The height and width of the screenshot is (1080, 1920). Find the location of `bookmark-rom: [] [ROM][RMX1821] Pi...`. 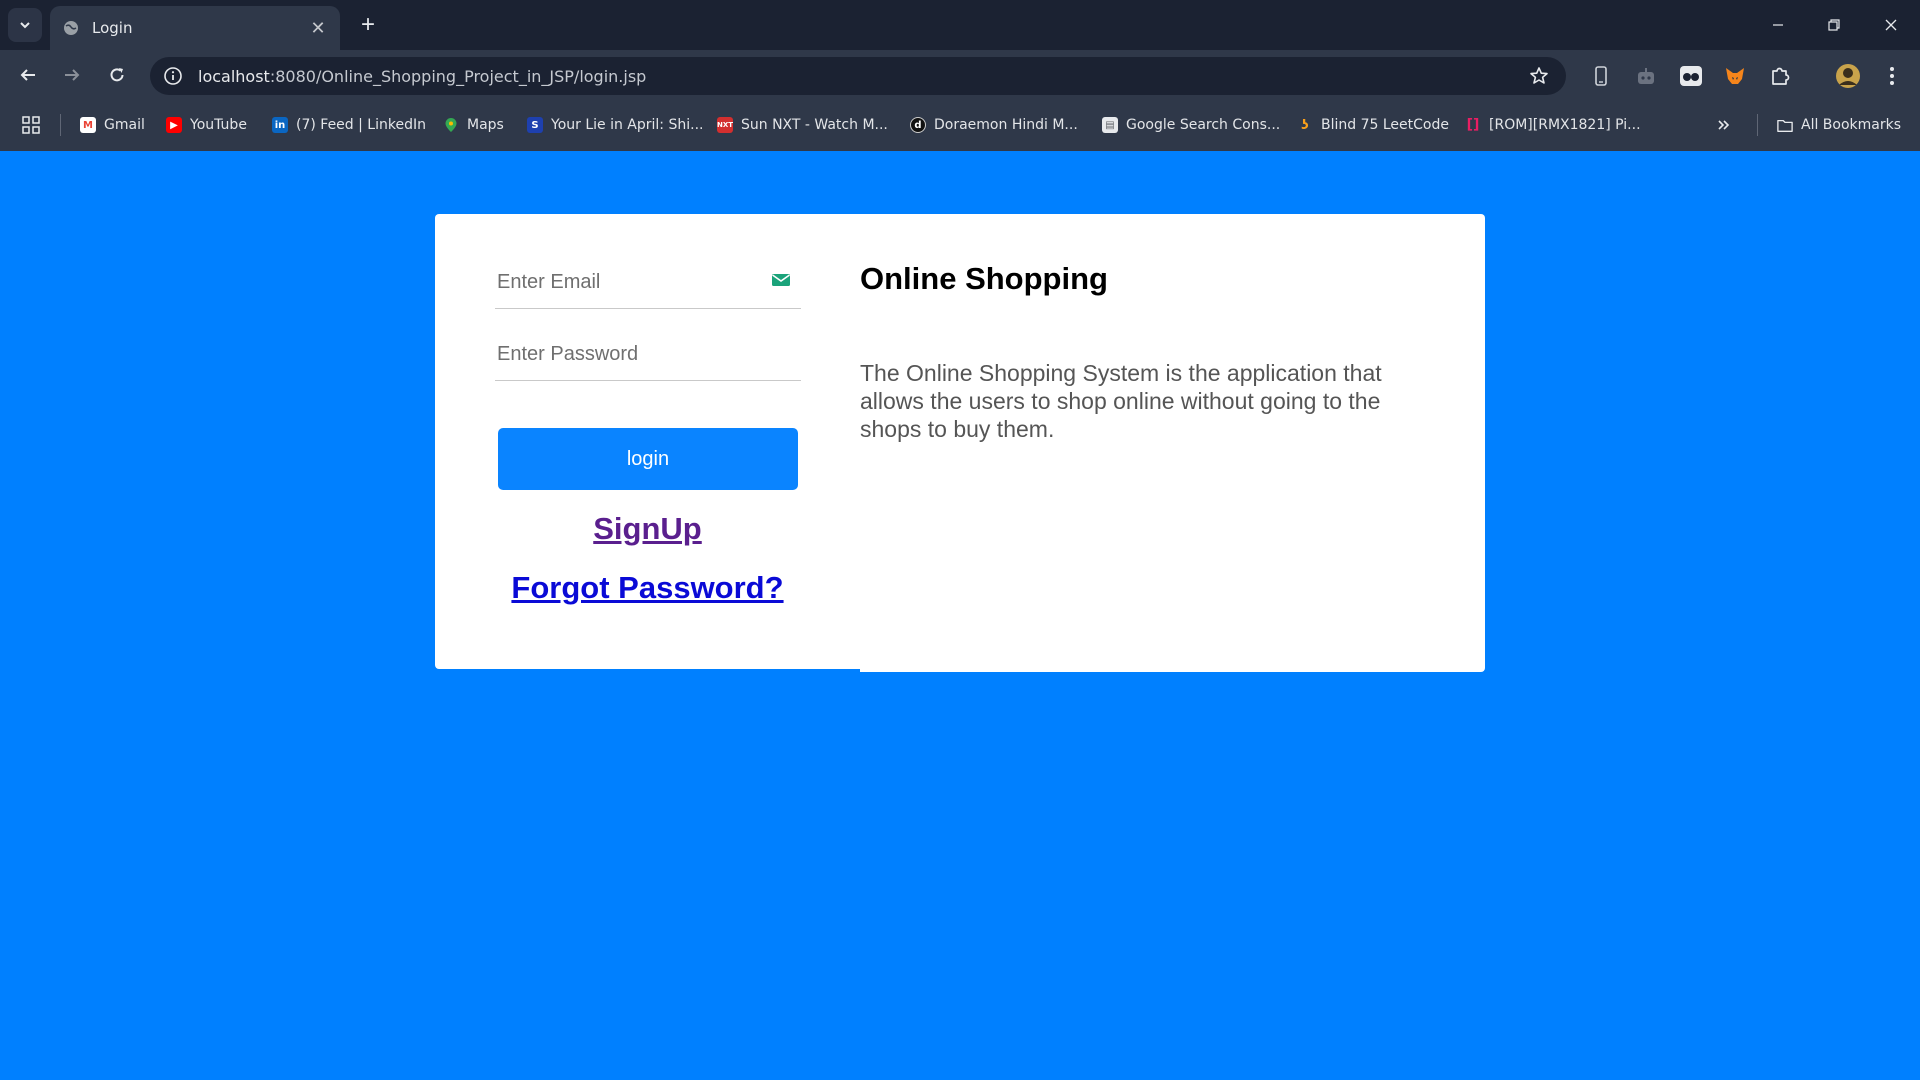

bookmark-rom: [] [ROM][RMX1821] Pi... is located at coordinates (1553, 125).